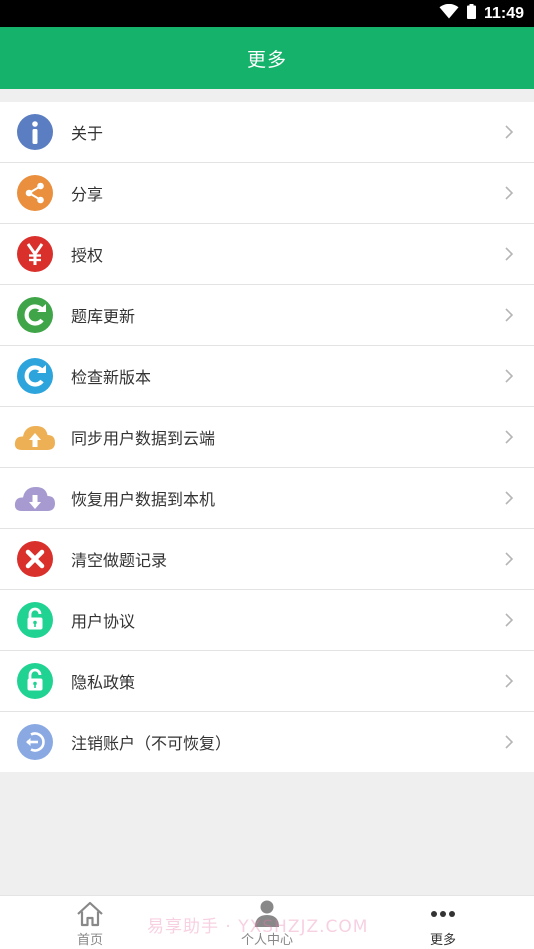 This screenshot has width=534, height=949. I want to click on status-bar: 11:49, so click(267, 13).